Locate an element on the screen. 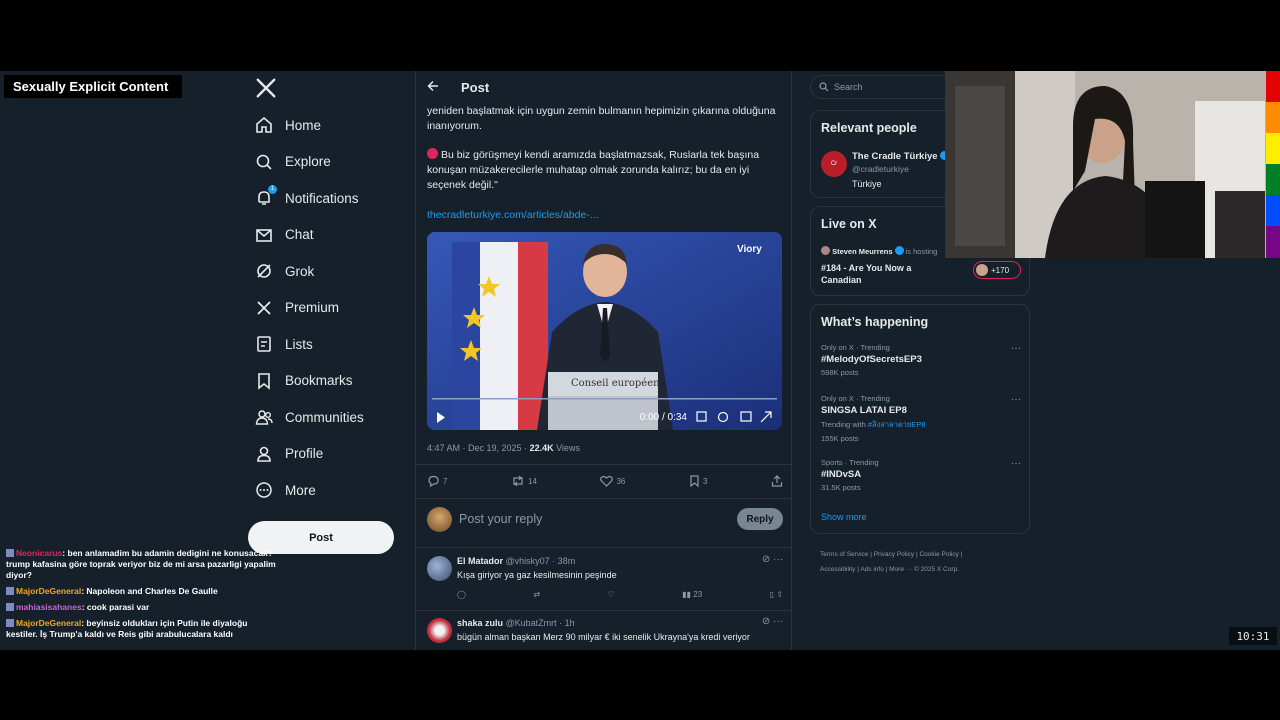 The width and height of the screenshot is (1280, 720). chat-username: Neonicarus is located at coordinates (39, 553).